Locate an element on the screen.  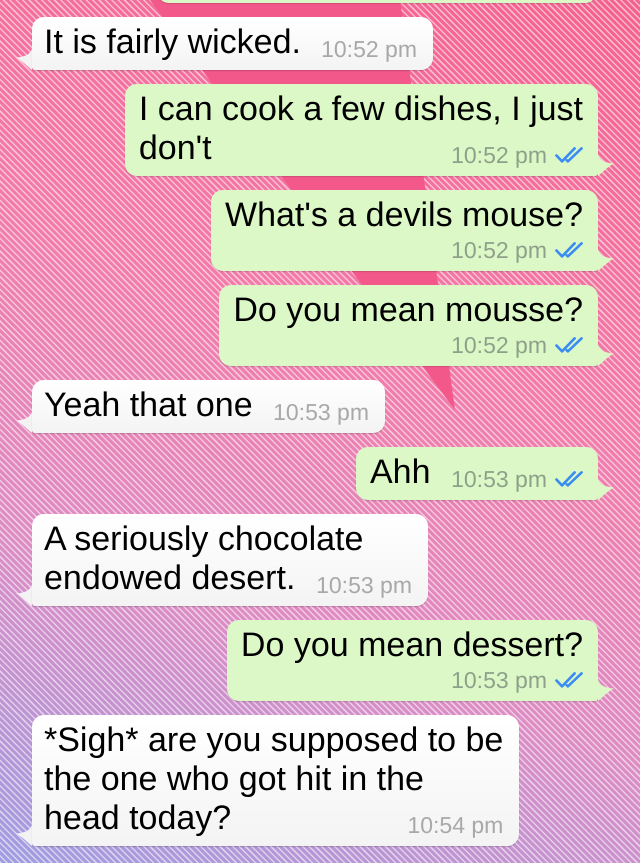
message-text: the one who got hit in the is located at coordinates (234, 779).